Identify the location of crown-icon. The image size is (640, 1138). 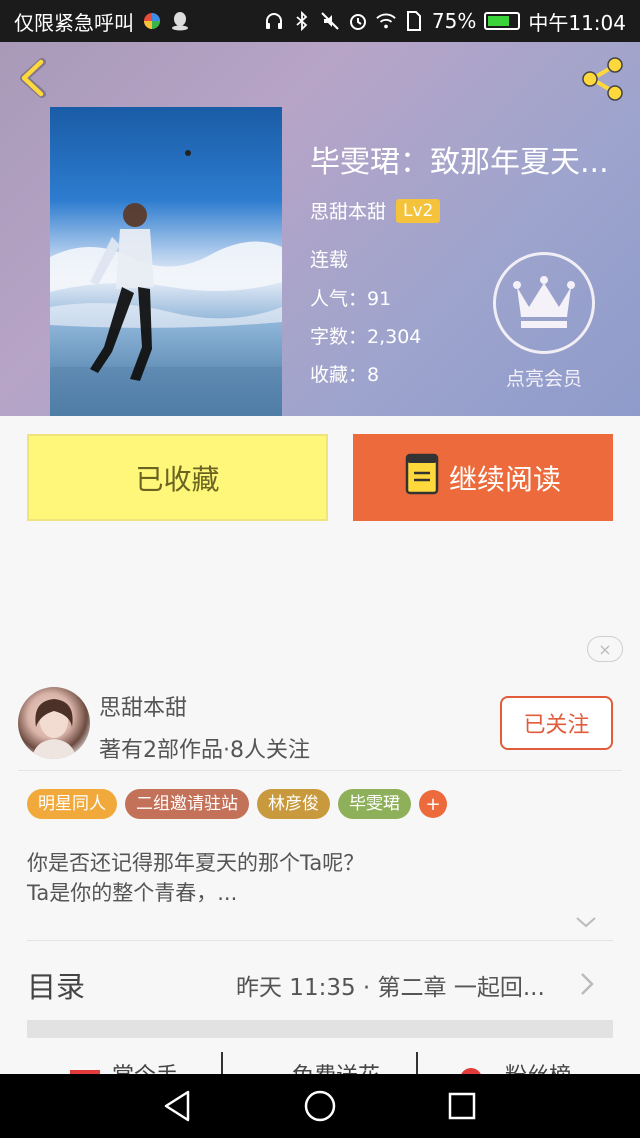
(544, 302).